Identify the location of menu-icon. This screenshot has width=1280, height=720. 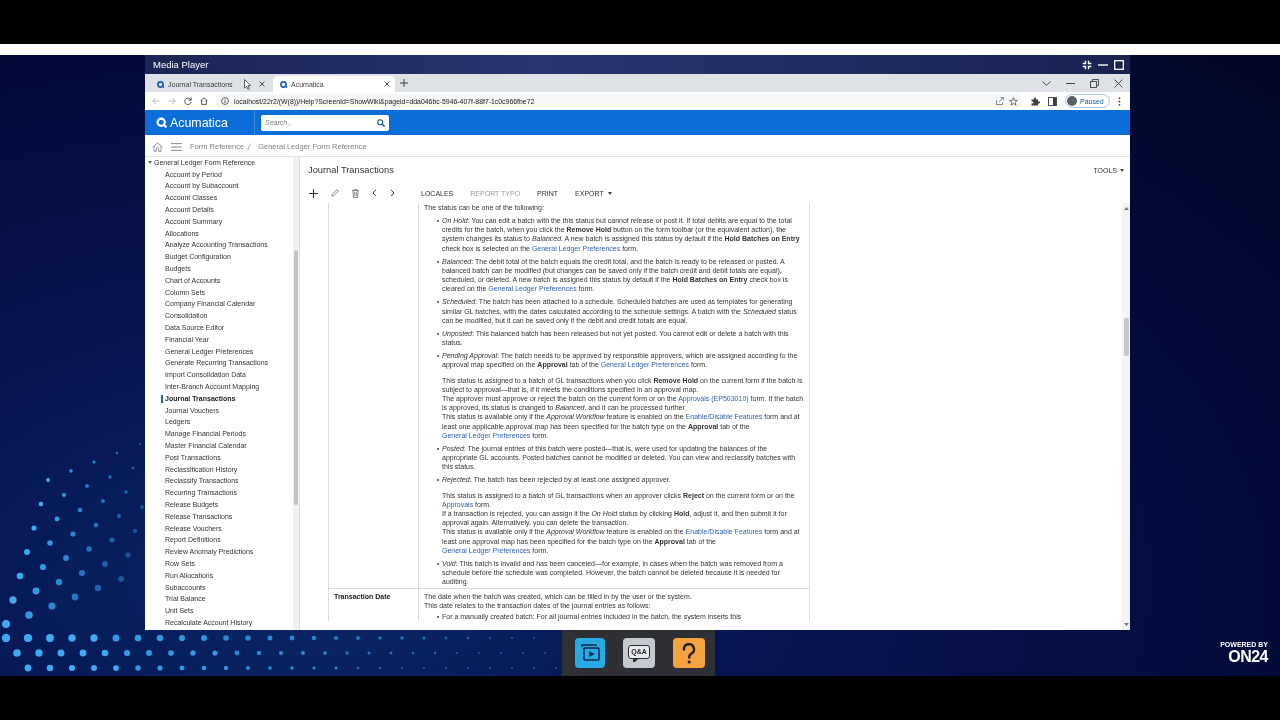
(176, 146).